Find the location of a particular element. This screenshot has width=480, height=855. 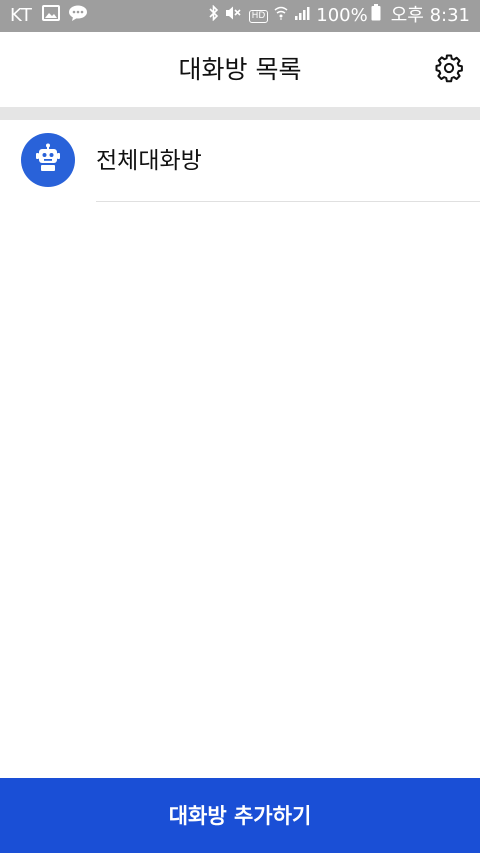

chat-bubble-icon is located at coordinates (78, 16).